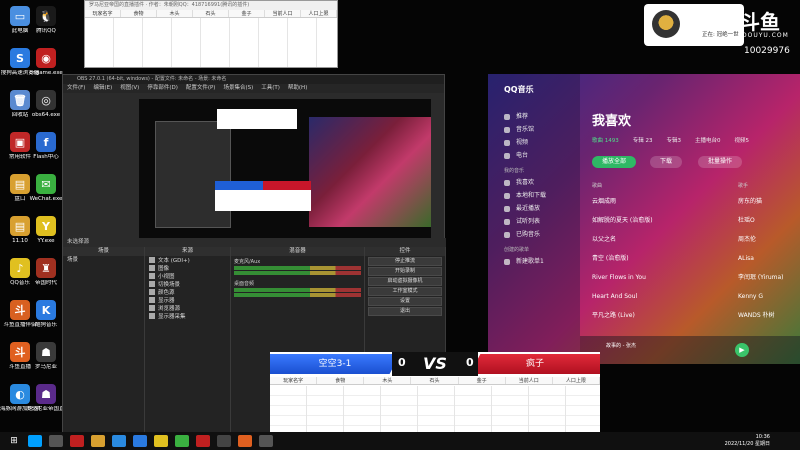 This screenshot has height=450, width=800. Describe the element at coordinates (534, 155) in the screenshot. I see `sidebar-item: 电台` at that location.